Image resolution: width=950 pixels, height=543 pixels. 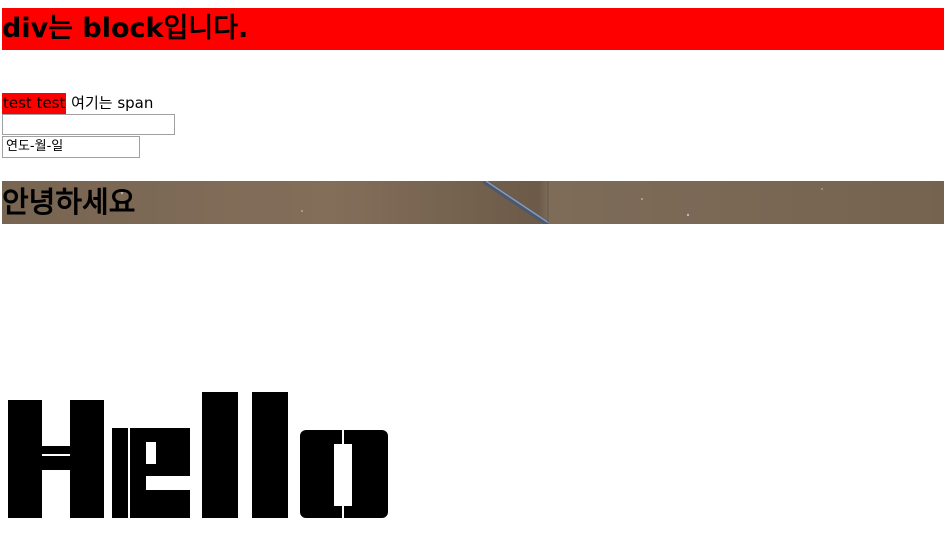 I want to click on span-row: test test 여기는 span, so click(x=77, y=103).